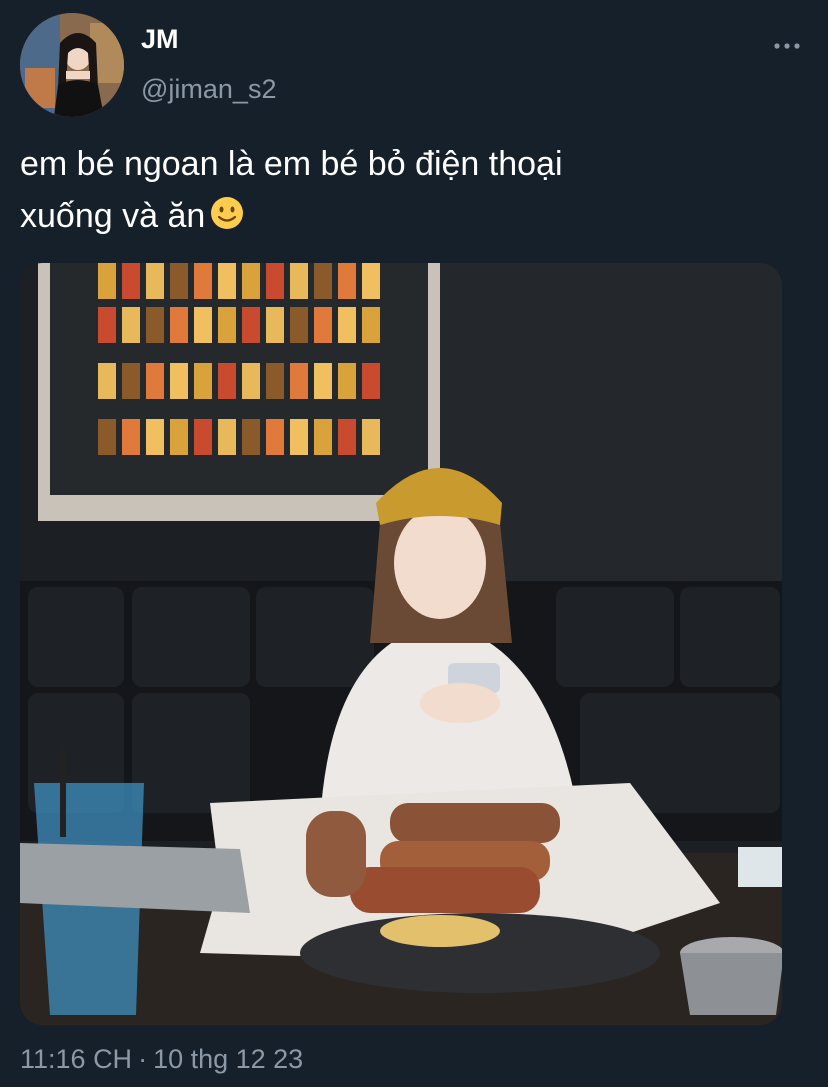 The image size is (828, 1087). I want to click on tweet-text-line-1: em bé ngoan là em bé bỏ điện thoại, so click(291, 164).